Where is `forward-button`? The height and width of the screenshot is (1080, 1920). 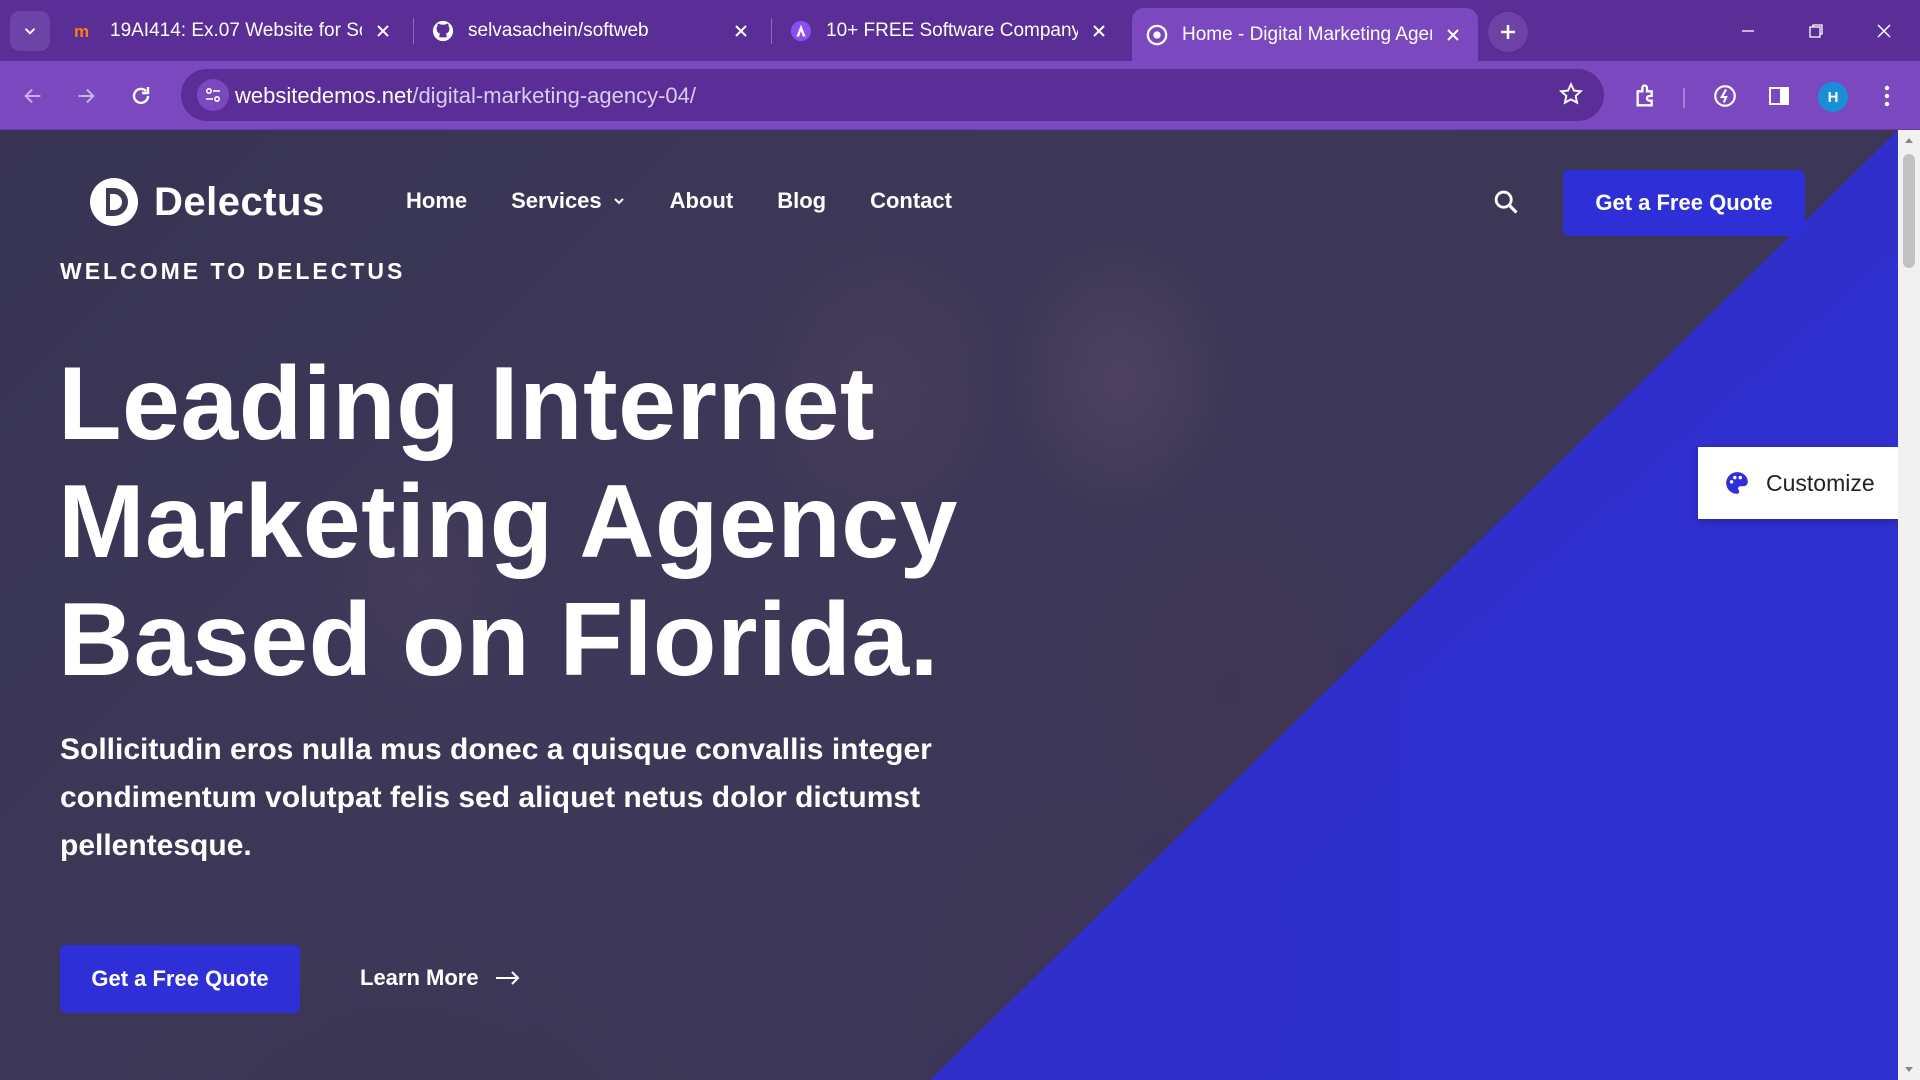
forward-button is located at coordinates (86, 96).